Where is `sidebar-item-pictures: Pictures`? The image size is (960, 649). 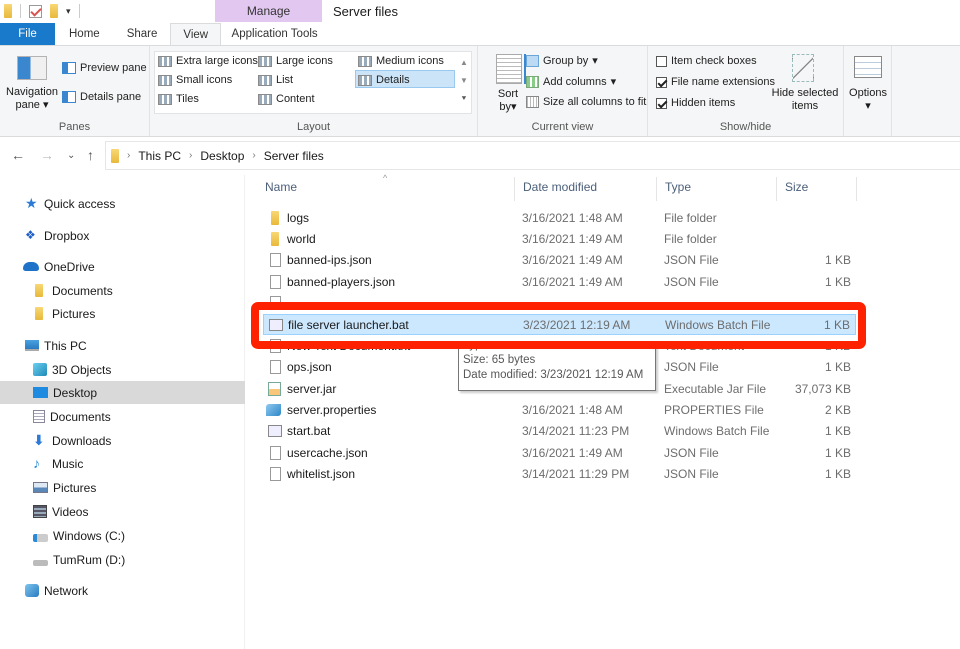
sidebar-item-pictures: Pictures is located at coordinates (122, 487).